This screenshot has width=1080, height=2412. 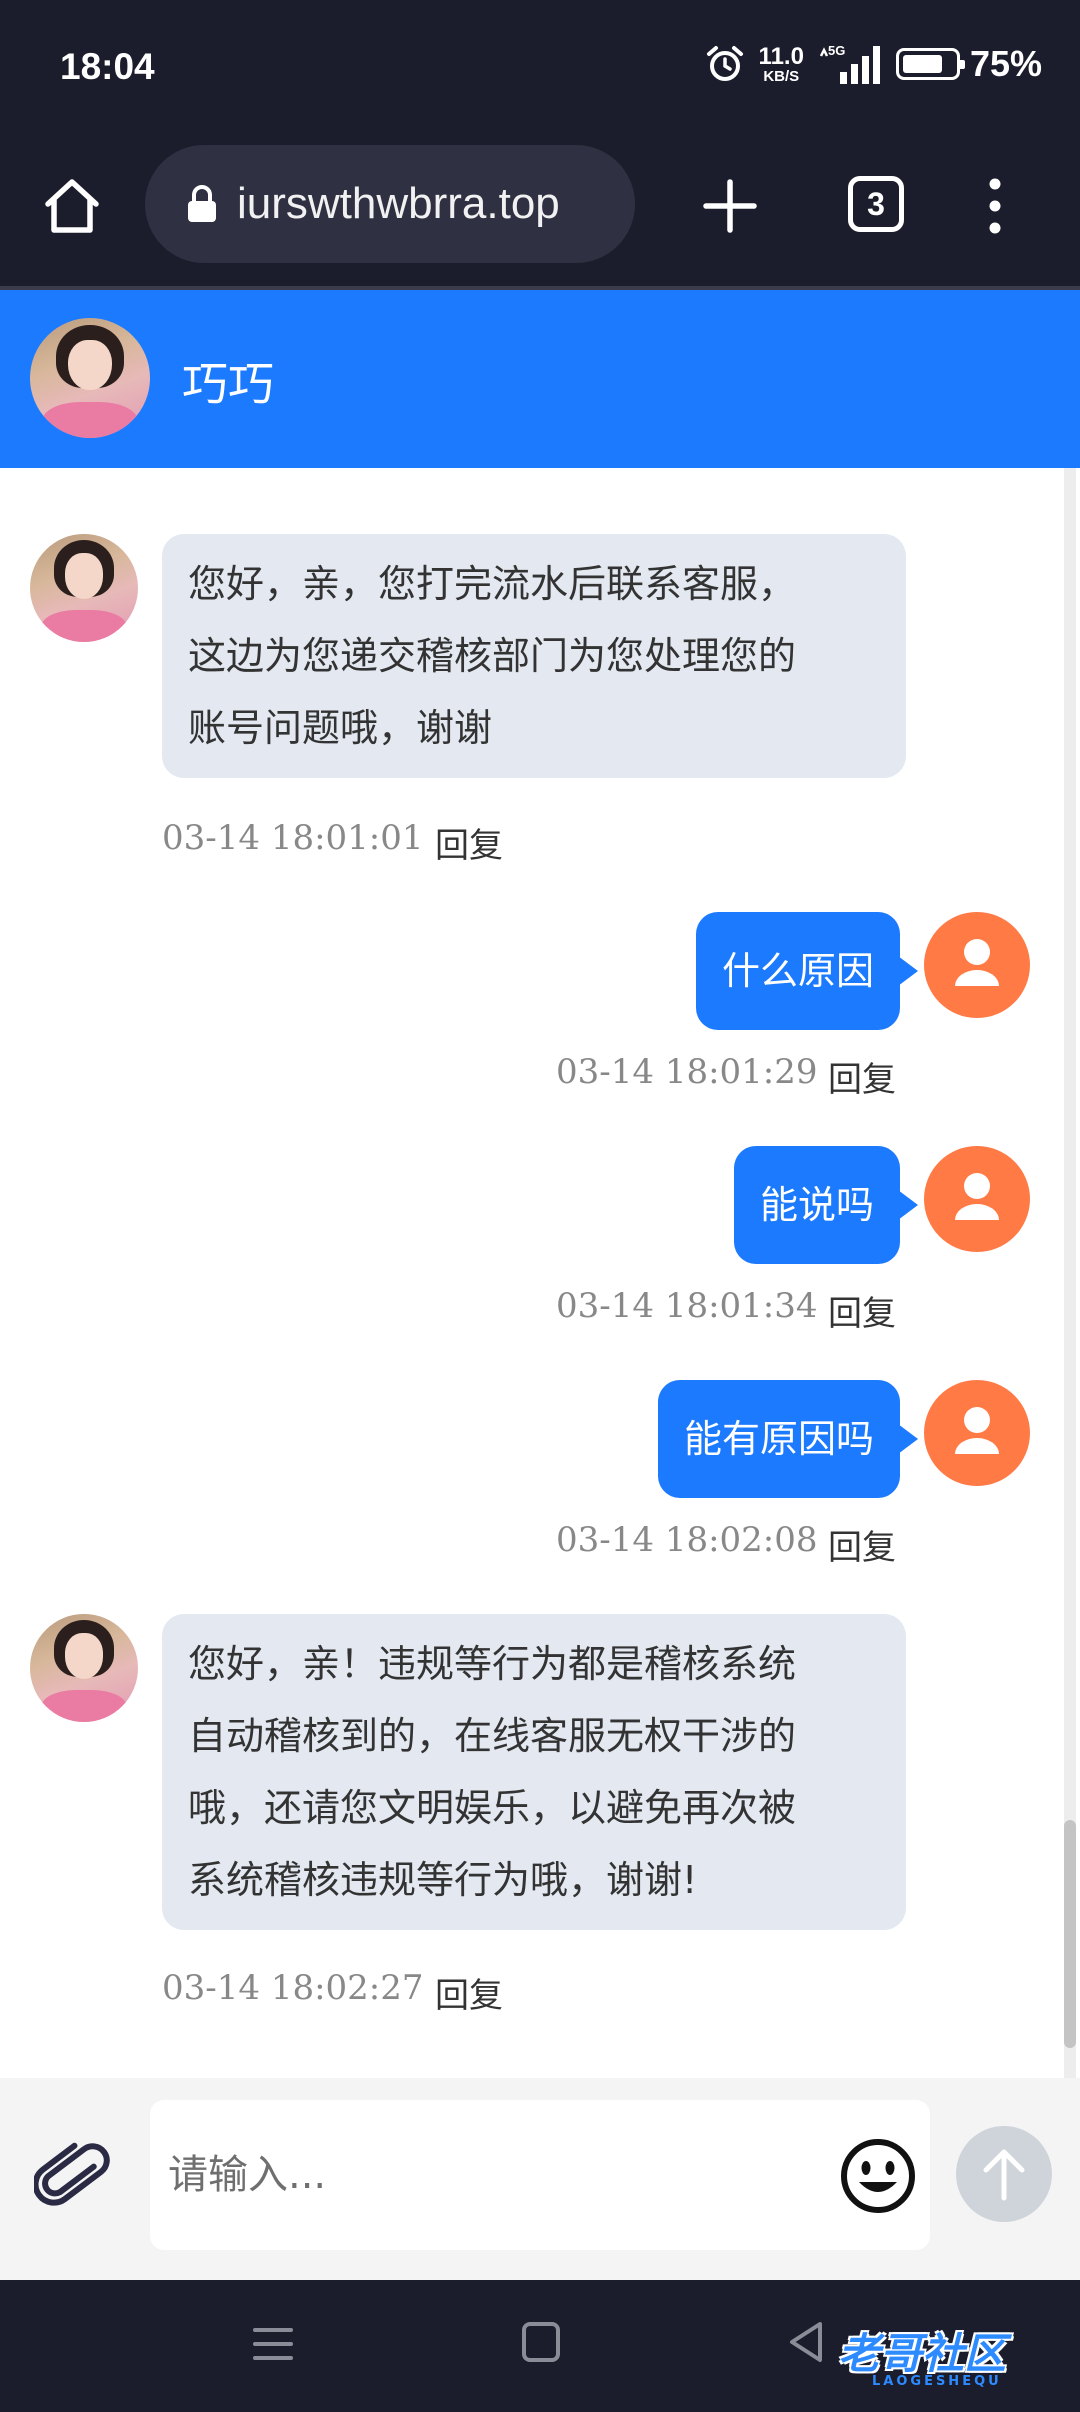 I want to click on user-message-bubble: 什么原因, so click(x=807, y=971).